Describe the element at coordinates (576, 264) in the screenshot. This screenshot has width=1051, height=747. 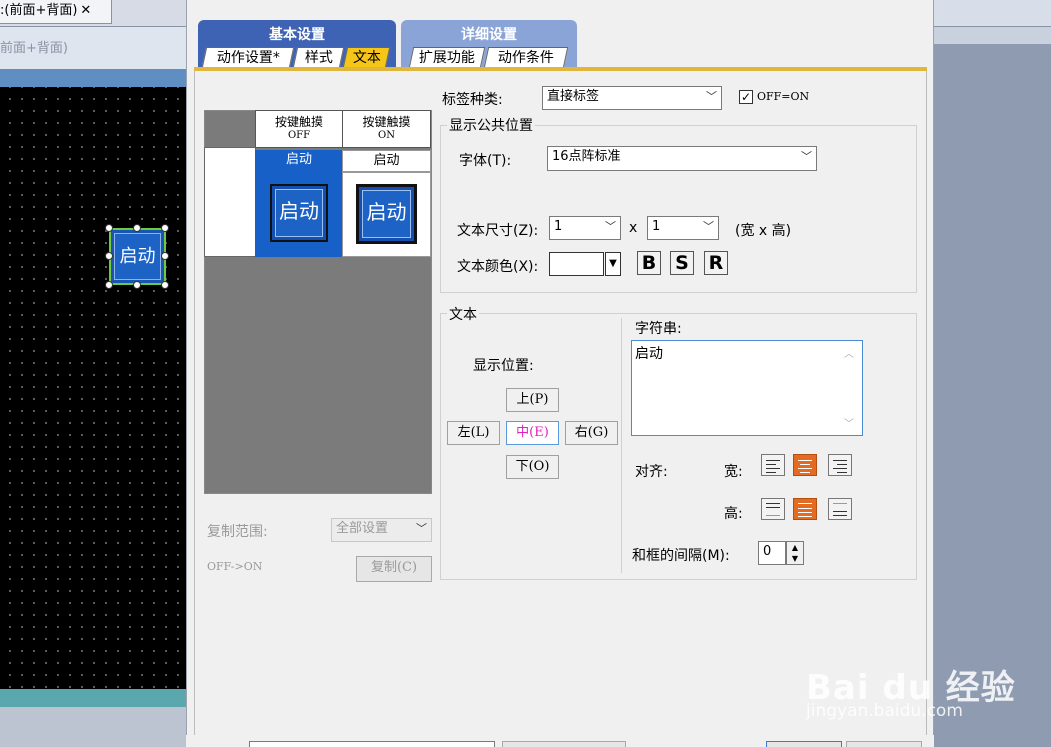
I see `text-color-swatch` at that location.